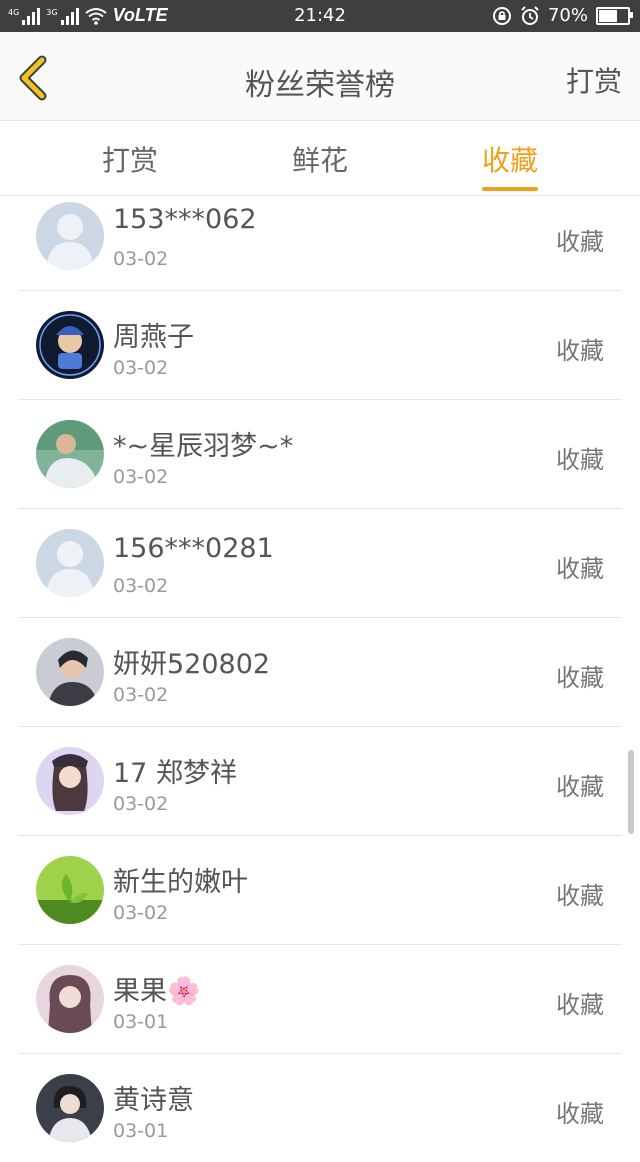  What do you see at coordinates (192, 664) in the screenshot?
I see `fan-name: 妍妍520802` at bounding box center [192, 664].